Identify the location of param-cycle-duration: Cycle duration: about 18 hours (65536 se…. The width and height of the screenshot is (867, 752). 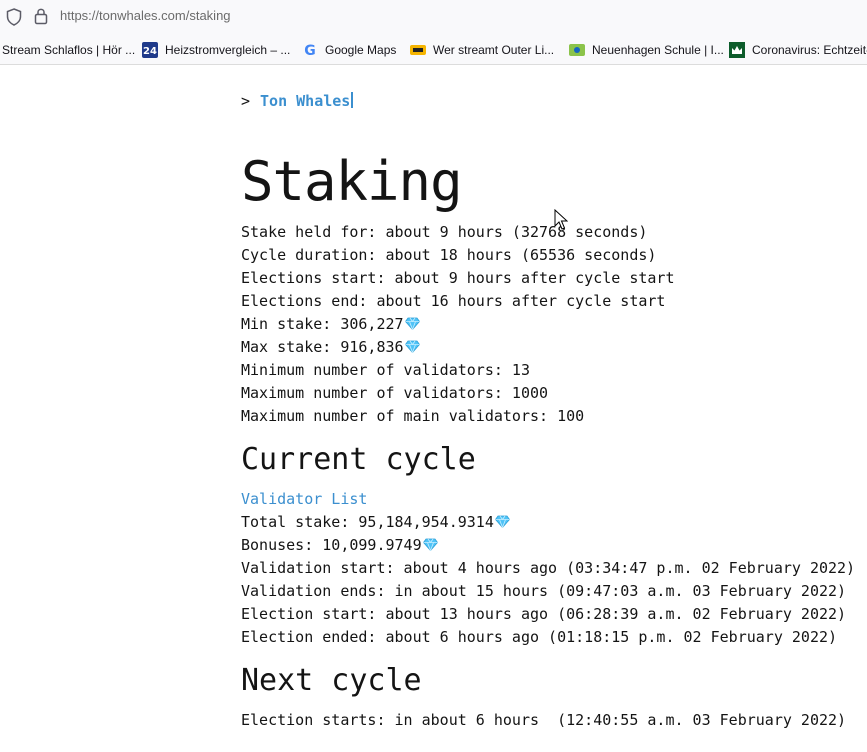
(449, 255).